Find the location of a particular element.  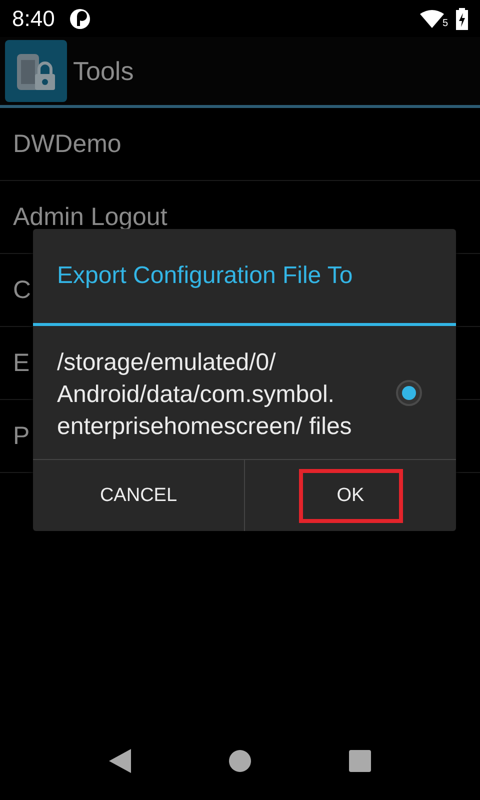

battery-charging-icon is located at coordinates (462, 19).